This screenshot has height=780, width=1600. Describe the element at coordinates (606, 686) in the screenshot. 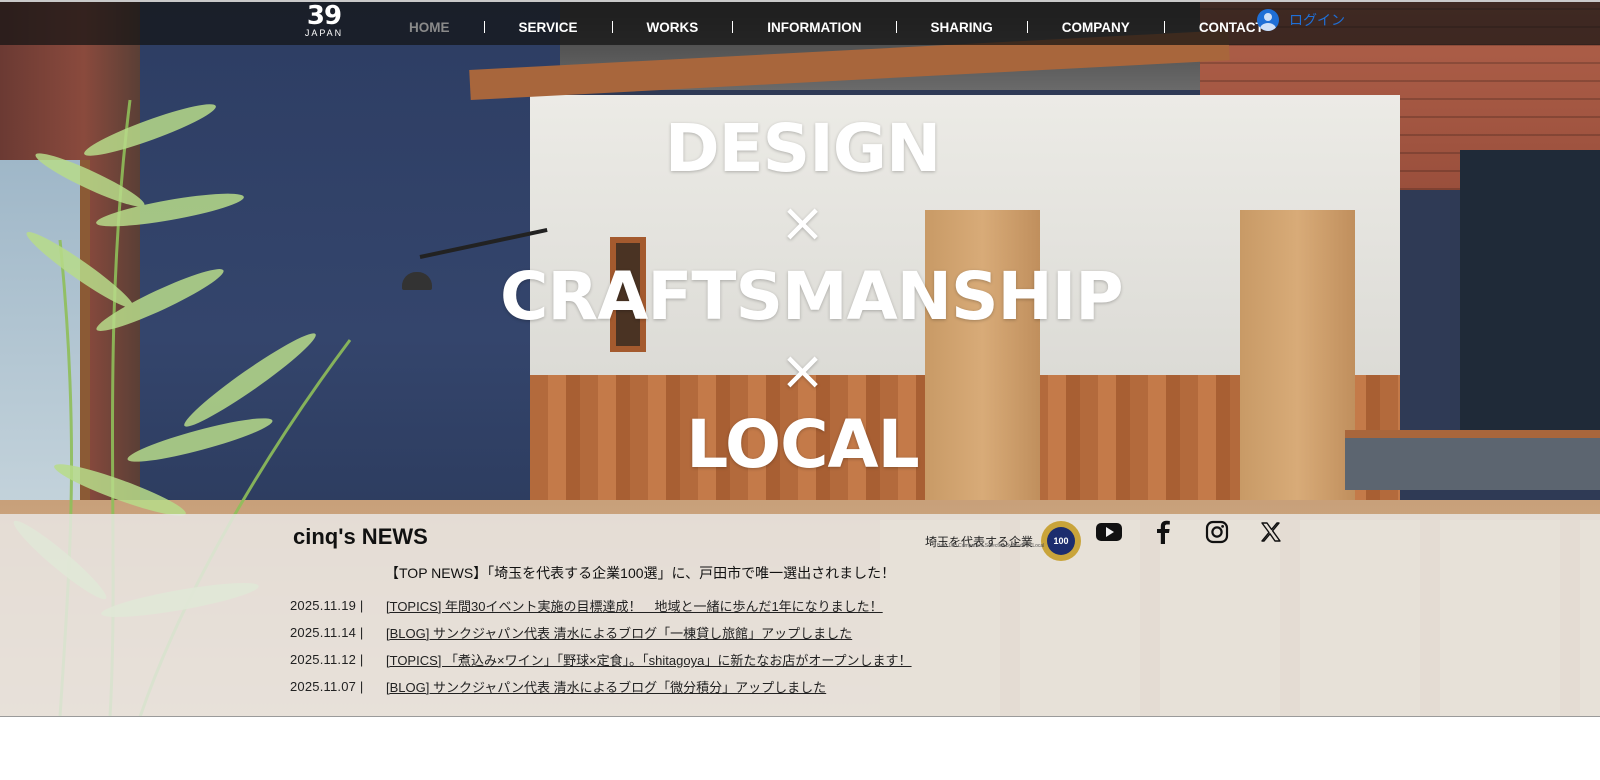

I see `news-link: [BLOG] サンクジャパン代表 清水によるブログ「微分積分」アップしました` at that location.